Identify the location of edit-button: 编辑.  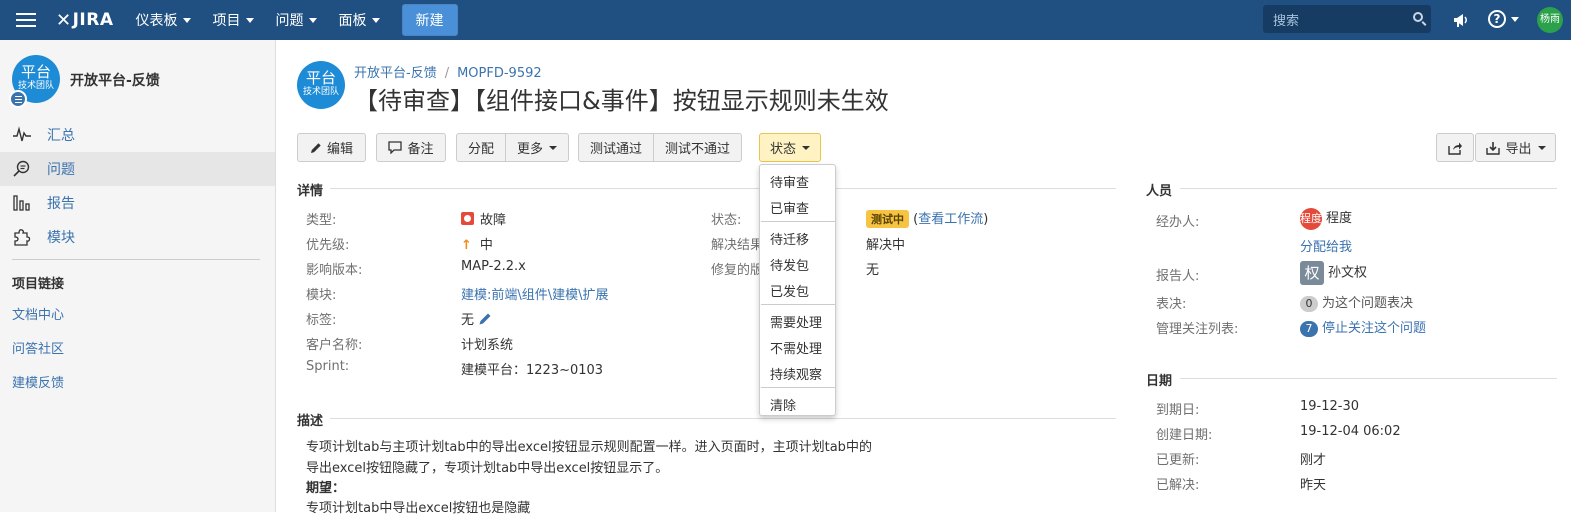
(331, 147).